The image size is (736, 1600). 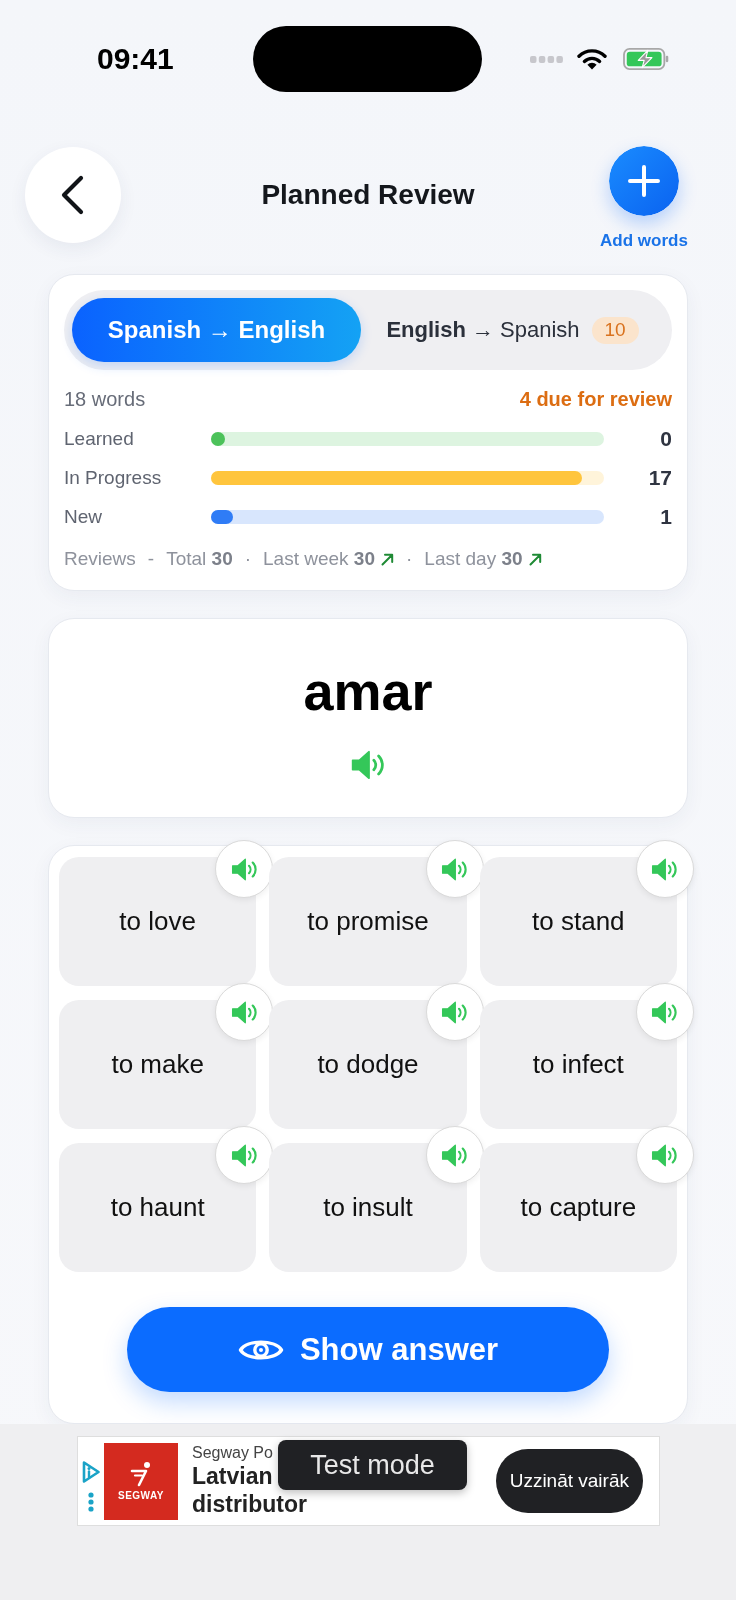 I want to click on direction-tab: Spanish → English, so click(x=216, y=330).